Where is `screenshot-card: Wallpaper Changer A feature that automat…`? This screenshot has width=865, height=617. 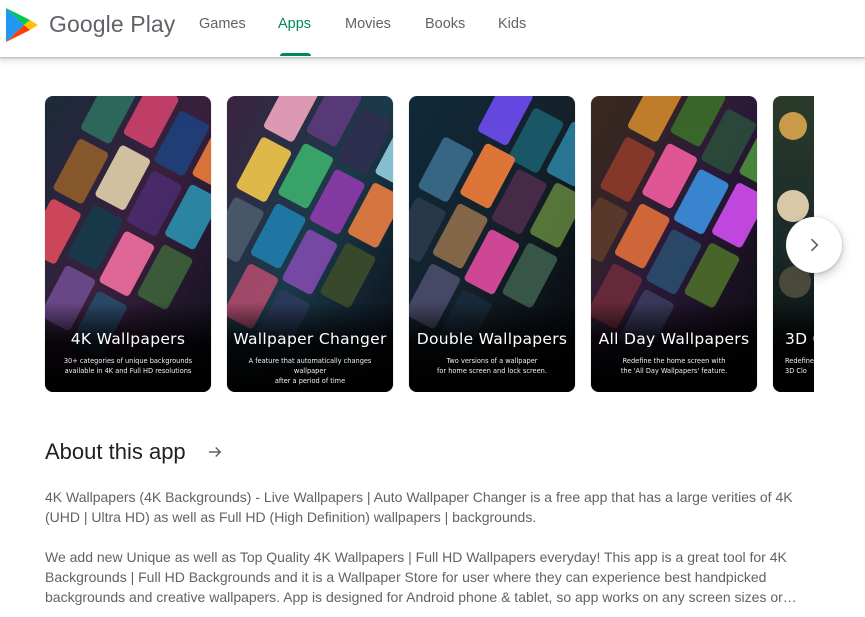
screenshot-card: Wallpaper Changer A feature that automat… is located at coordinates (310, 244).